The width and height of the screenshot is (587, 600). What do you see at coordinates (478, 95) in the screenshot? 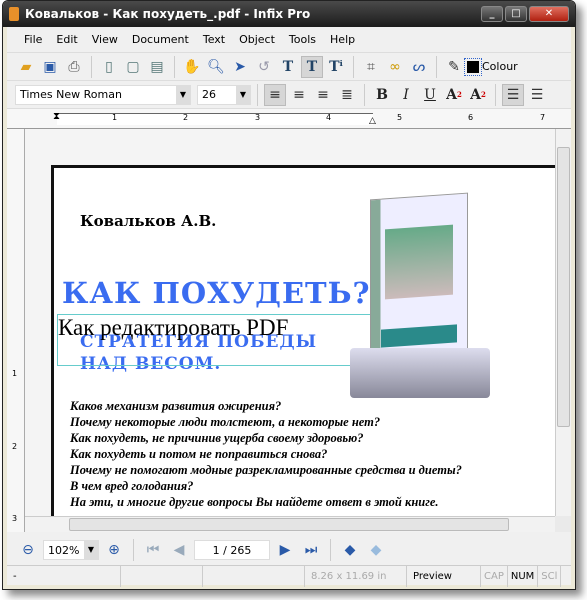
I see `subscript-icon: A2` at bounding box center [478, 95].